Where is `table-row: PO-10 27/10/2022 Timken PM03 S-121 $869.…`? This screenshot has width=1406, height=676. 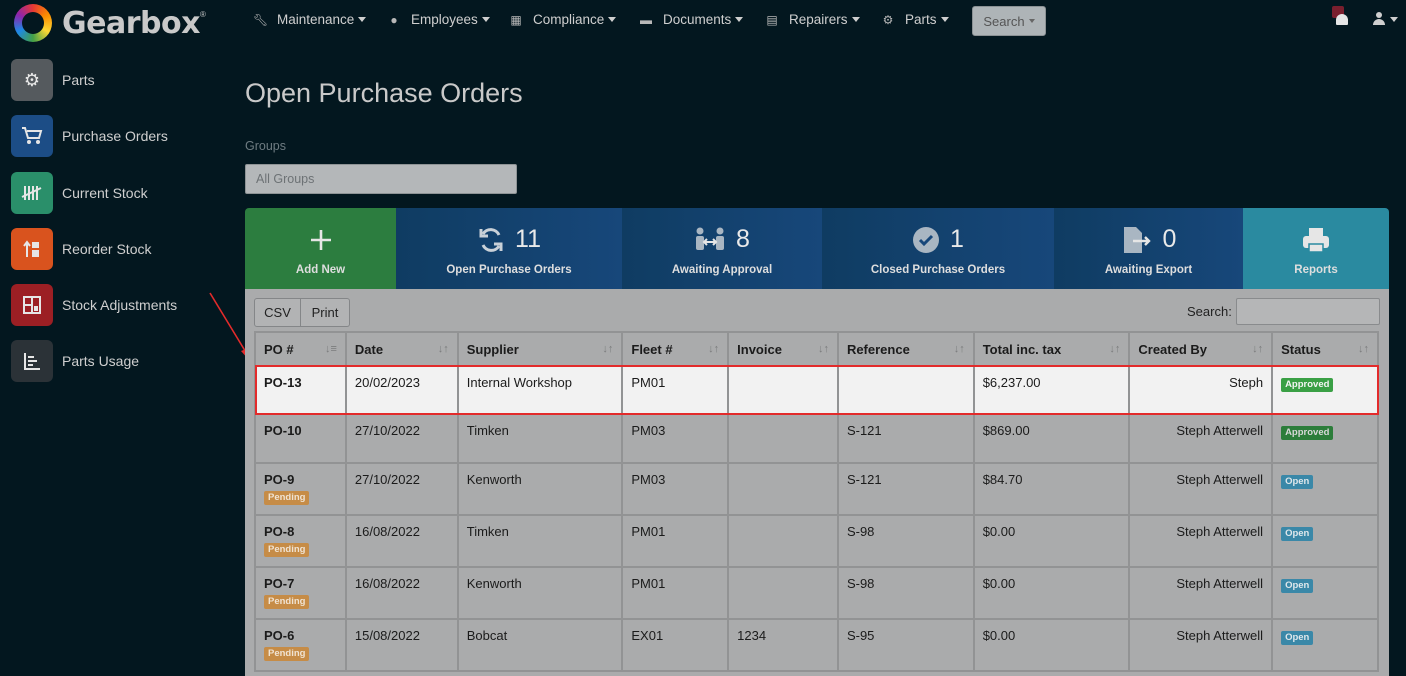
table-row: PO-10 27/10/2022 Timken PM03 S-121 $869.… is located at coordinates (816, 438).